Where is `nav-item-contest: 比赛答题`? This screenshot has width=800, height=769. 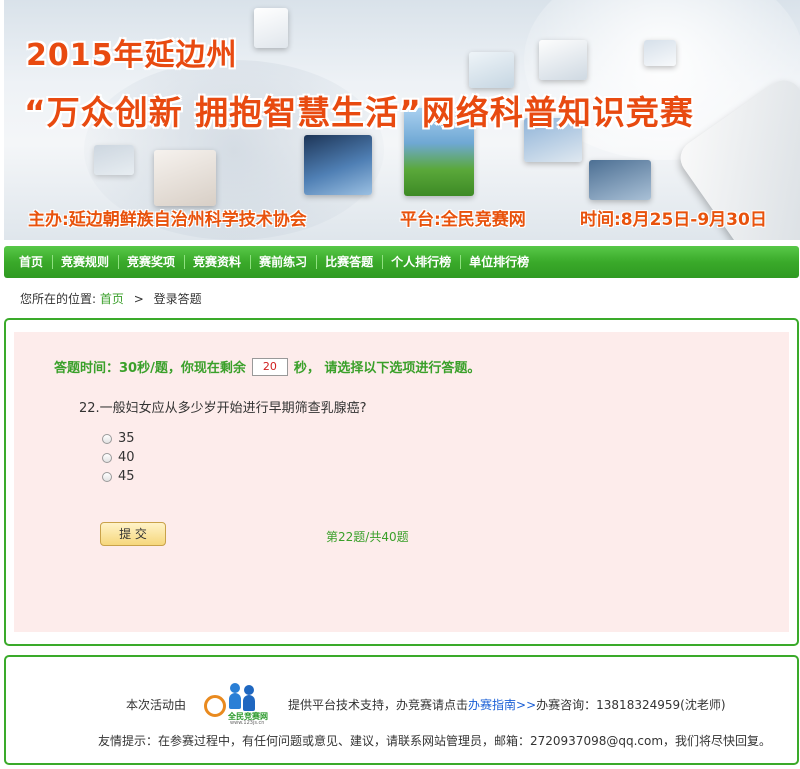 nav-item-contest: 比赛答题 is located at coordinates (349, 262).